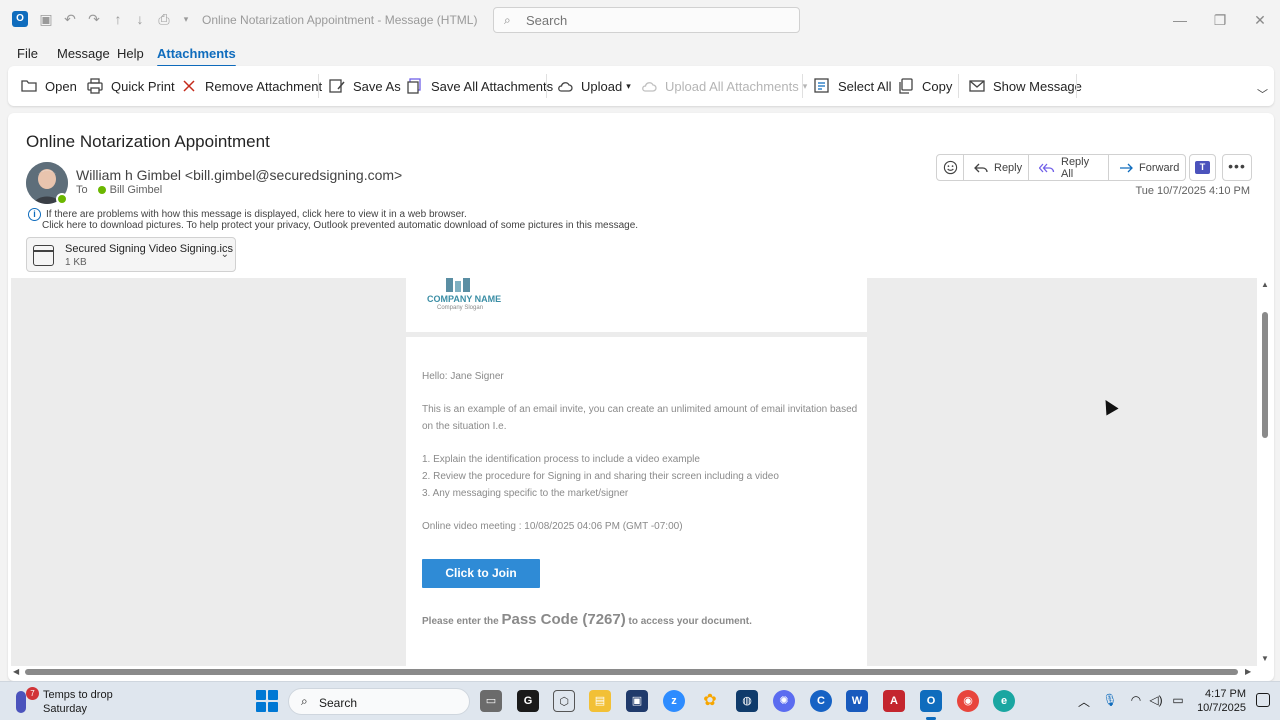 This screenshot has height=720, width=1280. What do you see at coordinates (164, 19) in the screenshot?
I see `print-icon: ⎙` at bounding box center [164, 19].